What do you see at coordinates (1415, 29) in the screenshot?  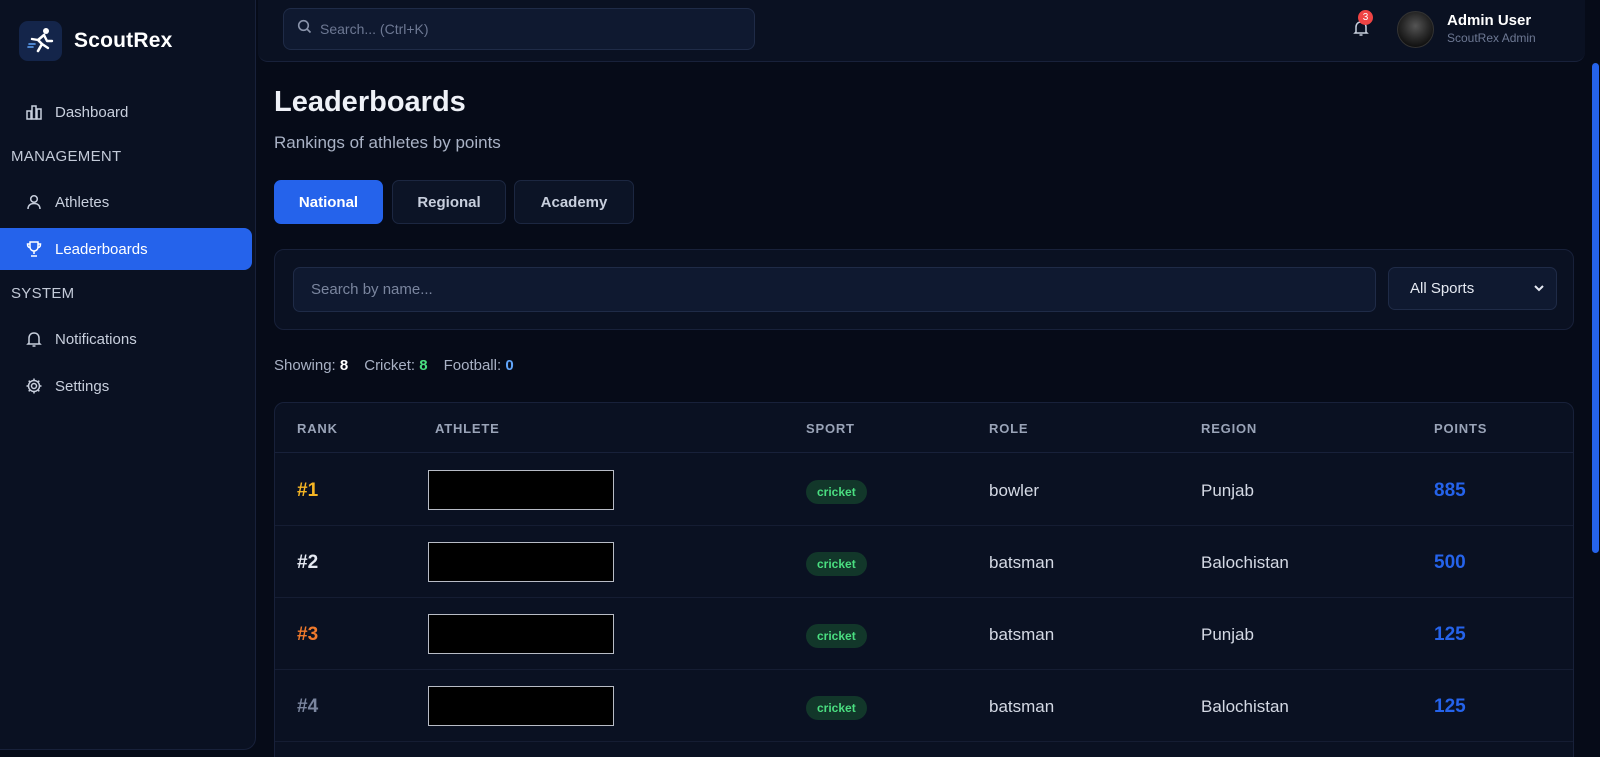 I see `avatar` at bounding box center [1415, 29].